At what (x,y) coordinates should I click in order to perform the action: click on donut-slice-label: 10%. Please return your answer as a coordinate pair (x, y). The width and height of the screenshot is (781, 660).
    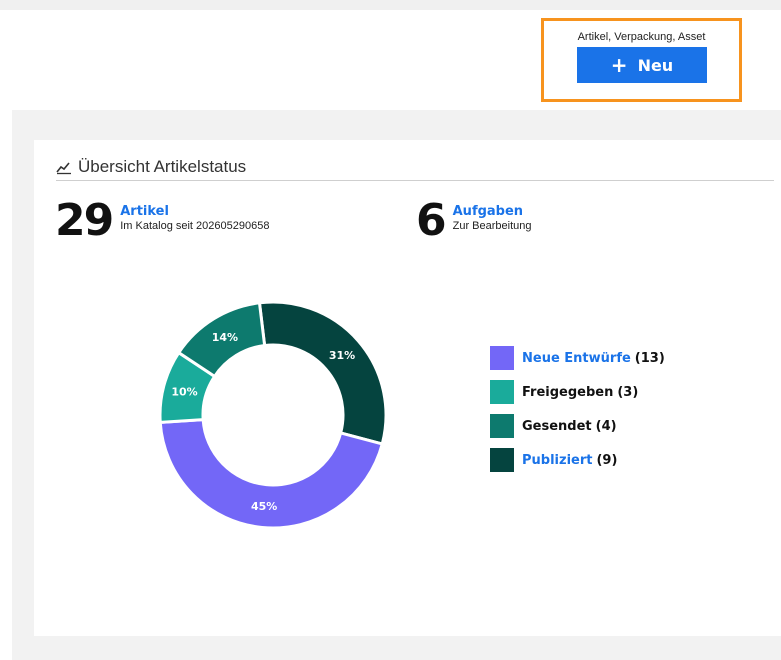
    Looking at the image, I should click on (184, 392).